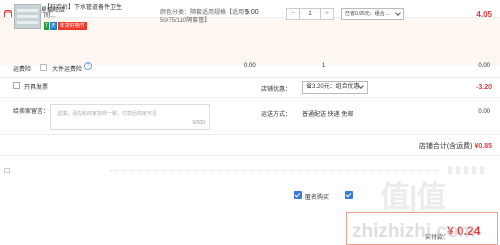 This screenshot has width=500, height=245. Describe the element at coordinates (8, 11) in the screenshot. I see `shop-icon` at that location.